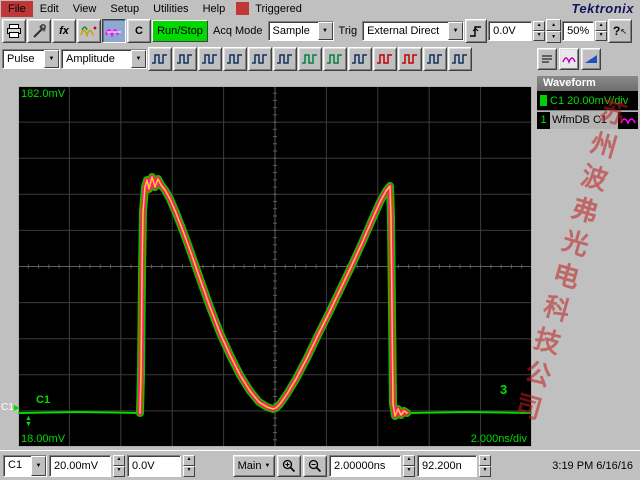  Describe the element at coordinates (591, 59) in the screenshot. I see `marker-button` at that location.